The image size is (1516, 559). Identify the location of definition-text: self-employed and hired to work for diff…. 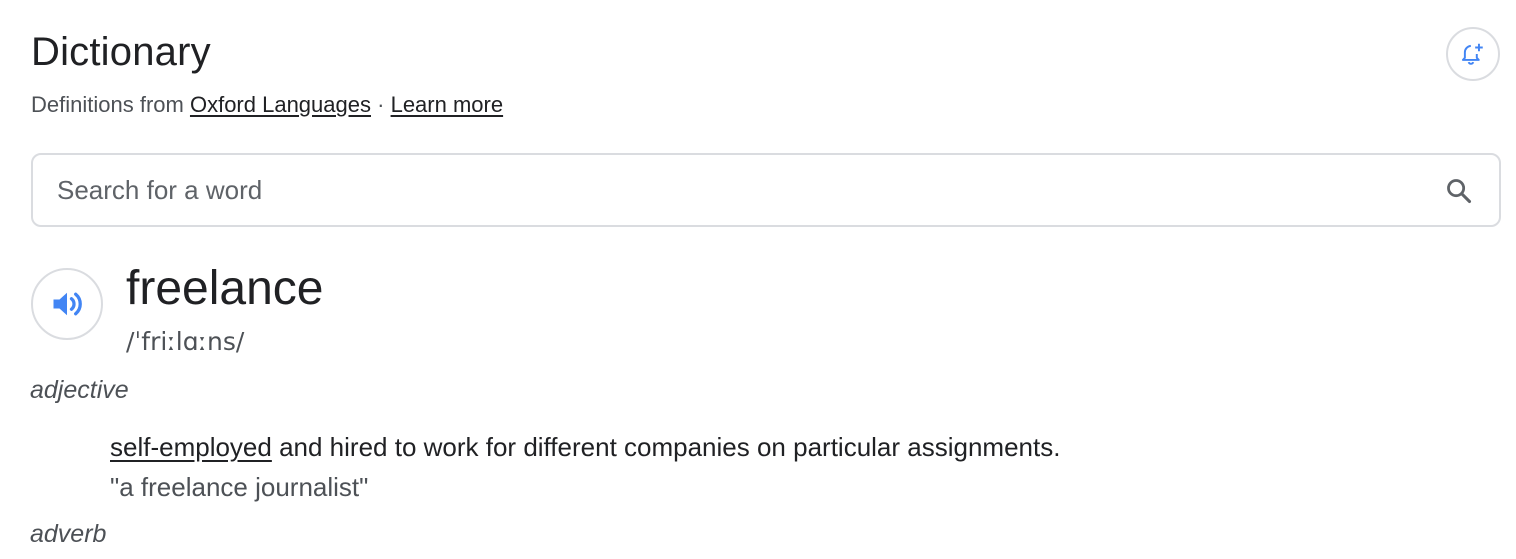
(585, 447).